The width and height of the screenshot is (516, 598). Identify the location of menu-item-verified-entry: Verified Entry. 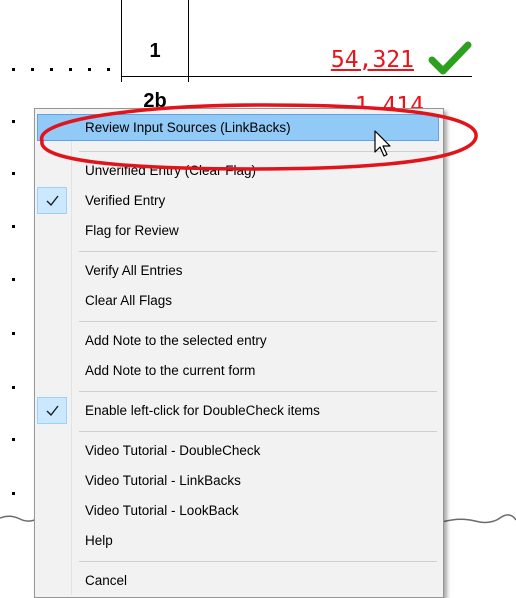
(238, 200).